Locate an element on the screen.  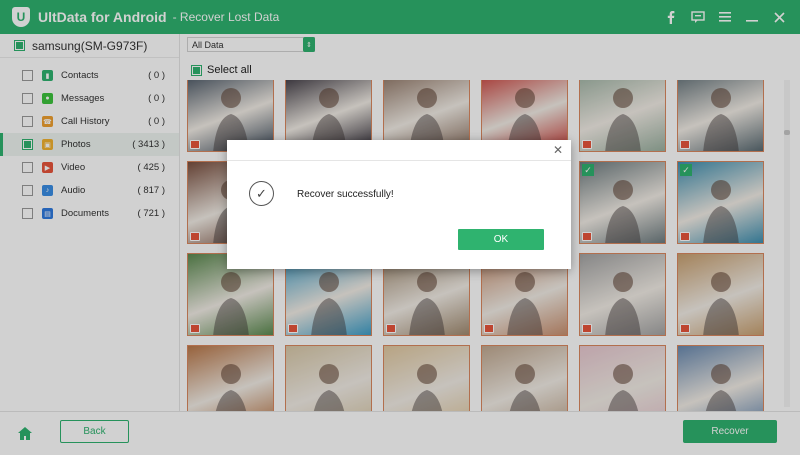
dialog-message: Recover successfully! is located at coordinates (345, 194).